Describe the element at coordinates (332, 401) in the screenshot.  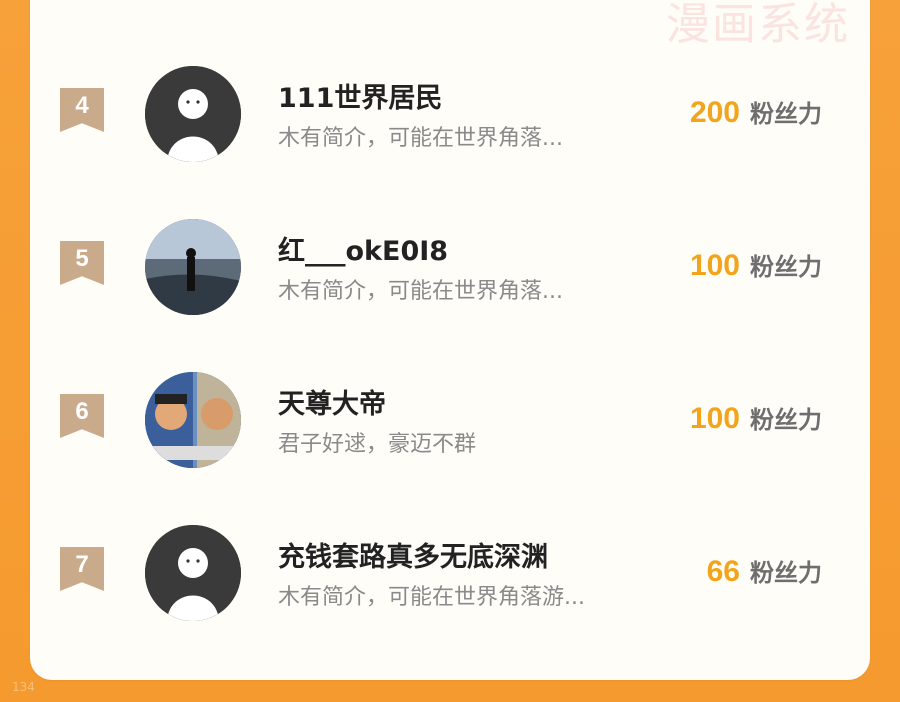
I see `user-name: 天尊大帝` at that location.